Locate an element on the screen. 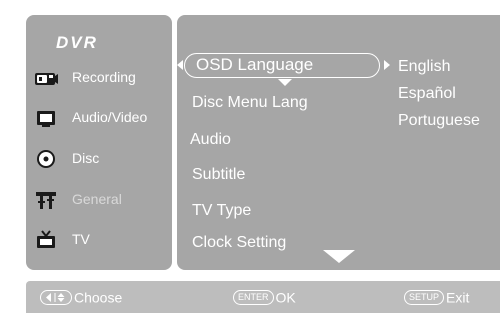  footer-hint-bar: Choose ENTER OK SETUP Exit is located at coordinates (263, 297).